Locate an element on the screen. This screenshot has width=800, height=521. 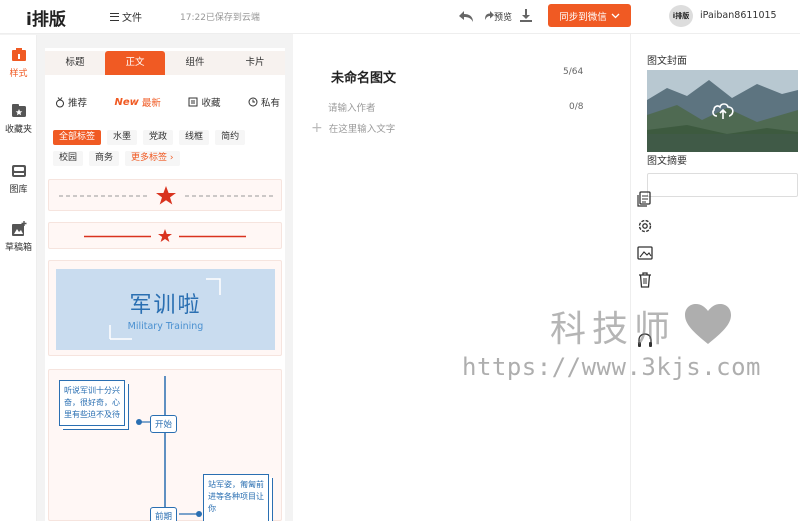
tag-list: 全部标签 水墨 党政 线框 简约 校园 商务 更多标签 › is located at coordinates (167, 151).